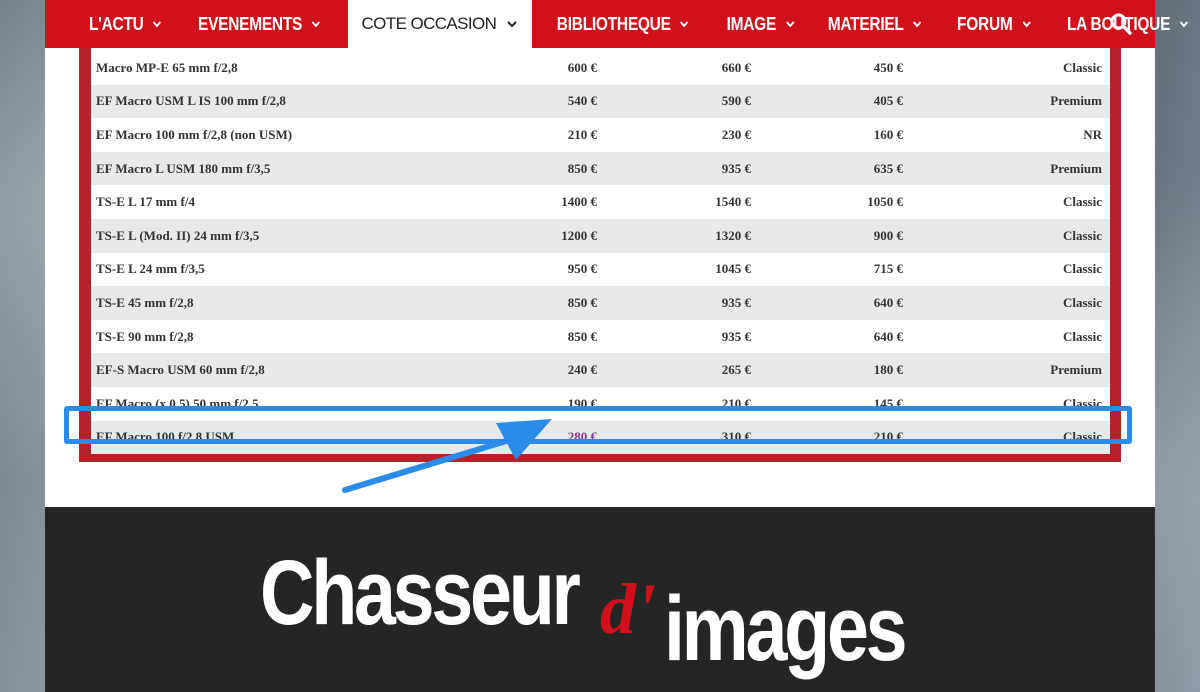 The width and height of the screenshot is (1200, 692). I want to click on price-cell-3: 1050 €, so click(885, 202).